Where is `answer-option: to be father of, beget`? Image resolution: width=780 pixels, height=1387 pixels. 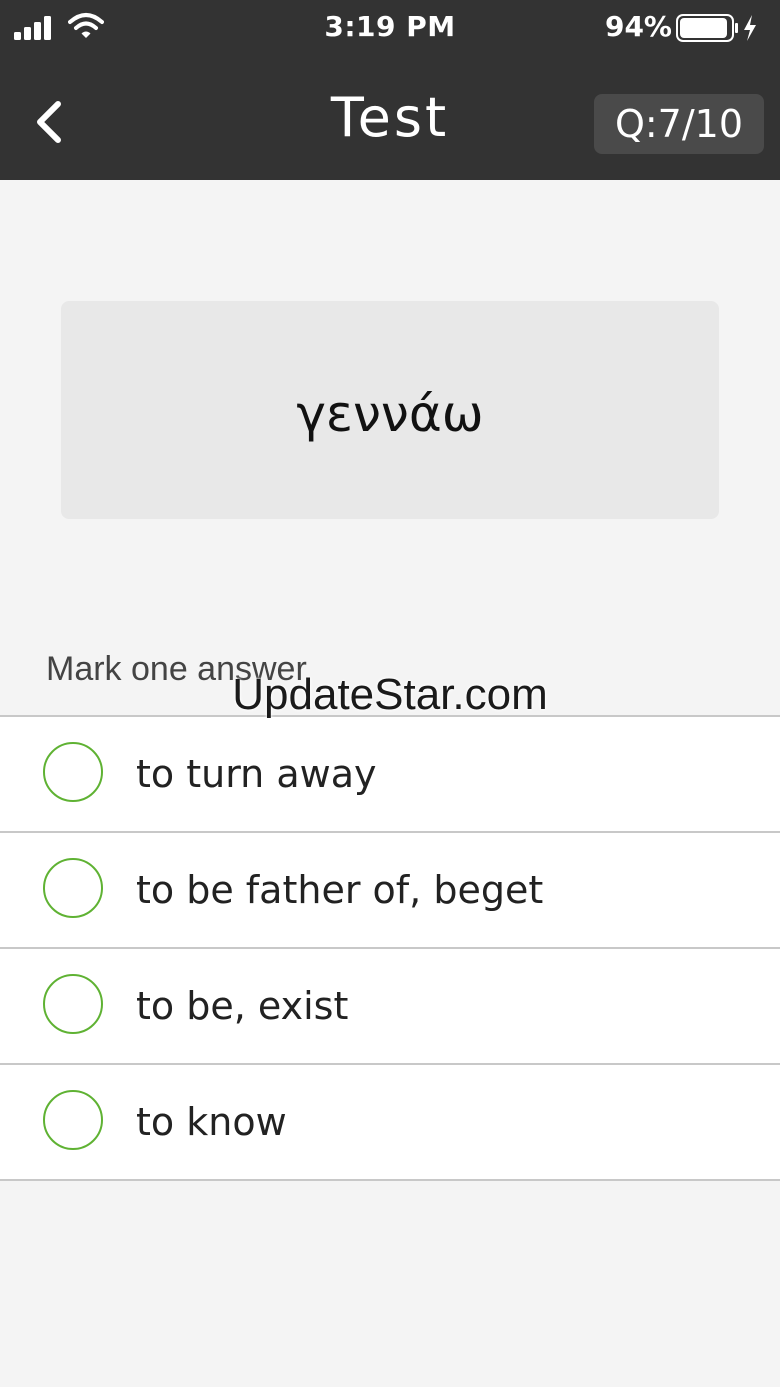
answer-option: to be father of, beget is located at coordinates (390, 891).